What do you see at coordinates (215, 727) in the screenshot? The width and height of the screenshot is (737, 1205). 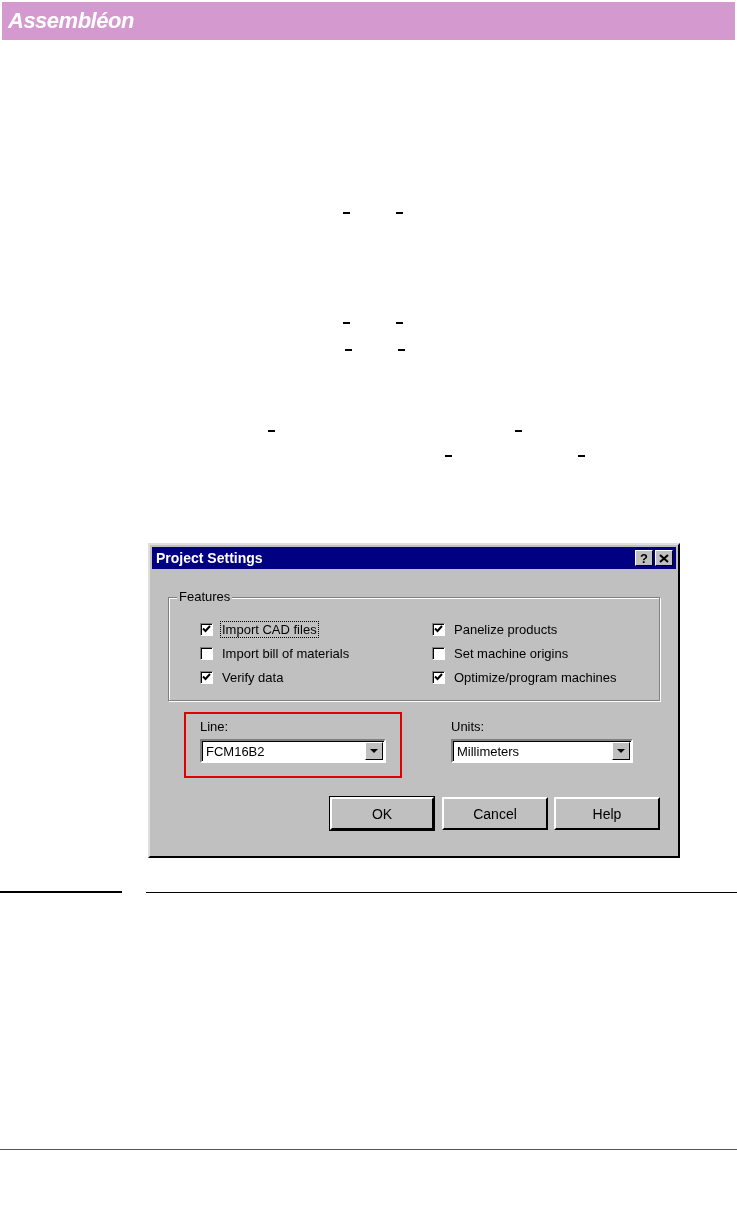 I see `field-label: Line:` at bounding box center [215, 727].